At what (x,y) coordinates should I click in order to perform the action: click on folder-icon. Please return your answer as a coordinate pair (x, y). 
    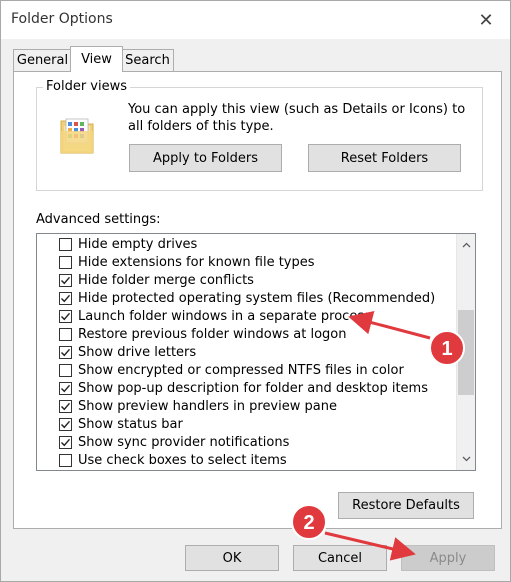
    Looking at the image, I should click on (77, 136).